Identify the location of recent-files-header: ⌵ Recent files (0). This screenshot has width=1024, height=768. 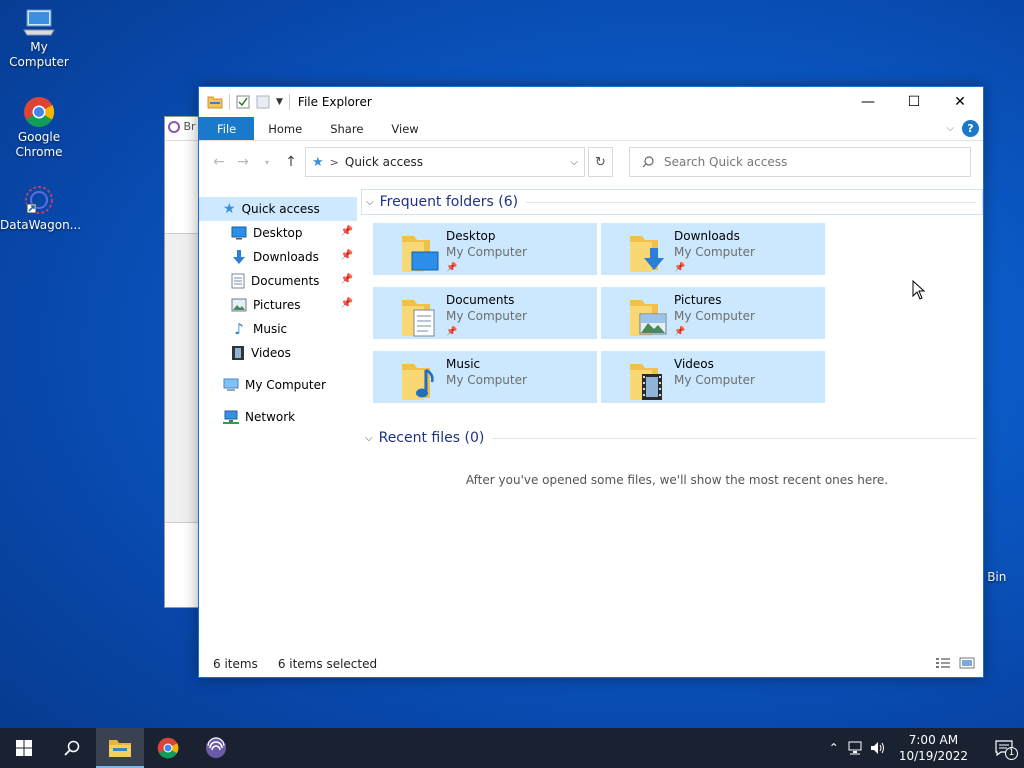
(672, 438).